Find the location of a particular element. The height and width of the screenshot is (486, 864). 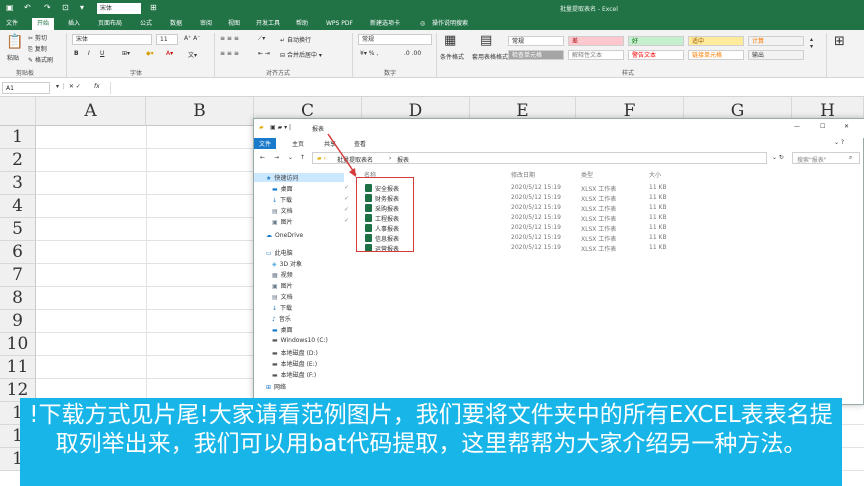

explorer-tab-share: 共享 is located at coordinates (330, 143).